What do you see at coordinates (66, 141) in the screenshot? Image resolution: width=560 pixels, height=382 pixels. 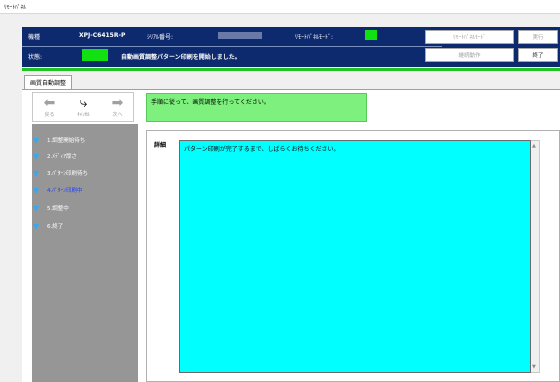 I see `step-label: 1.調整開始待ち` at bounding box center [66, 141].